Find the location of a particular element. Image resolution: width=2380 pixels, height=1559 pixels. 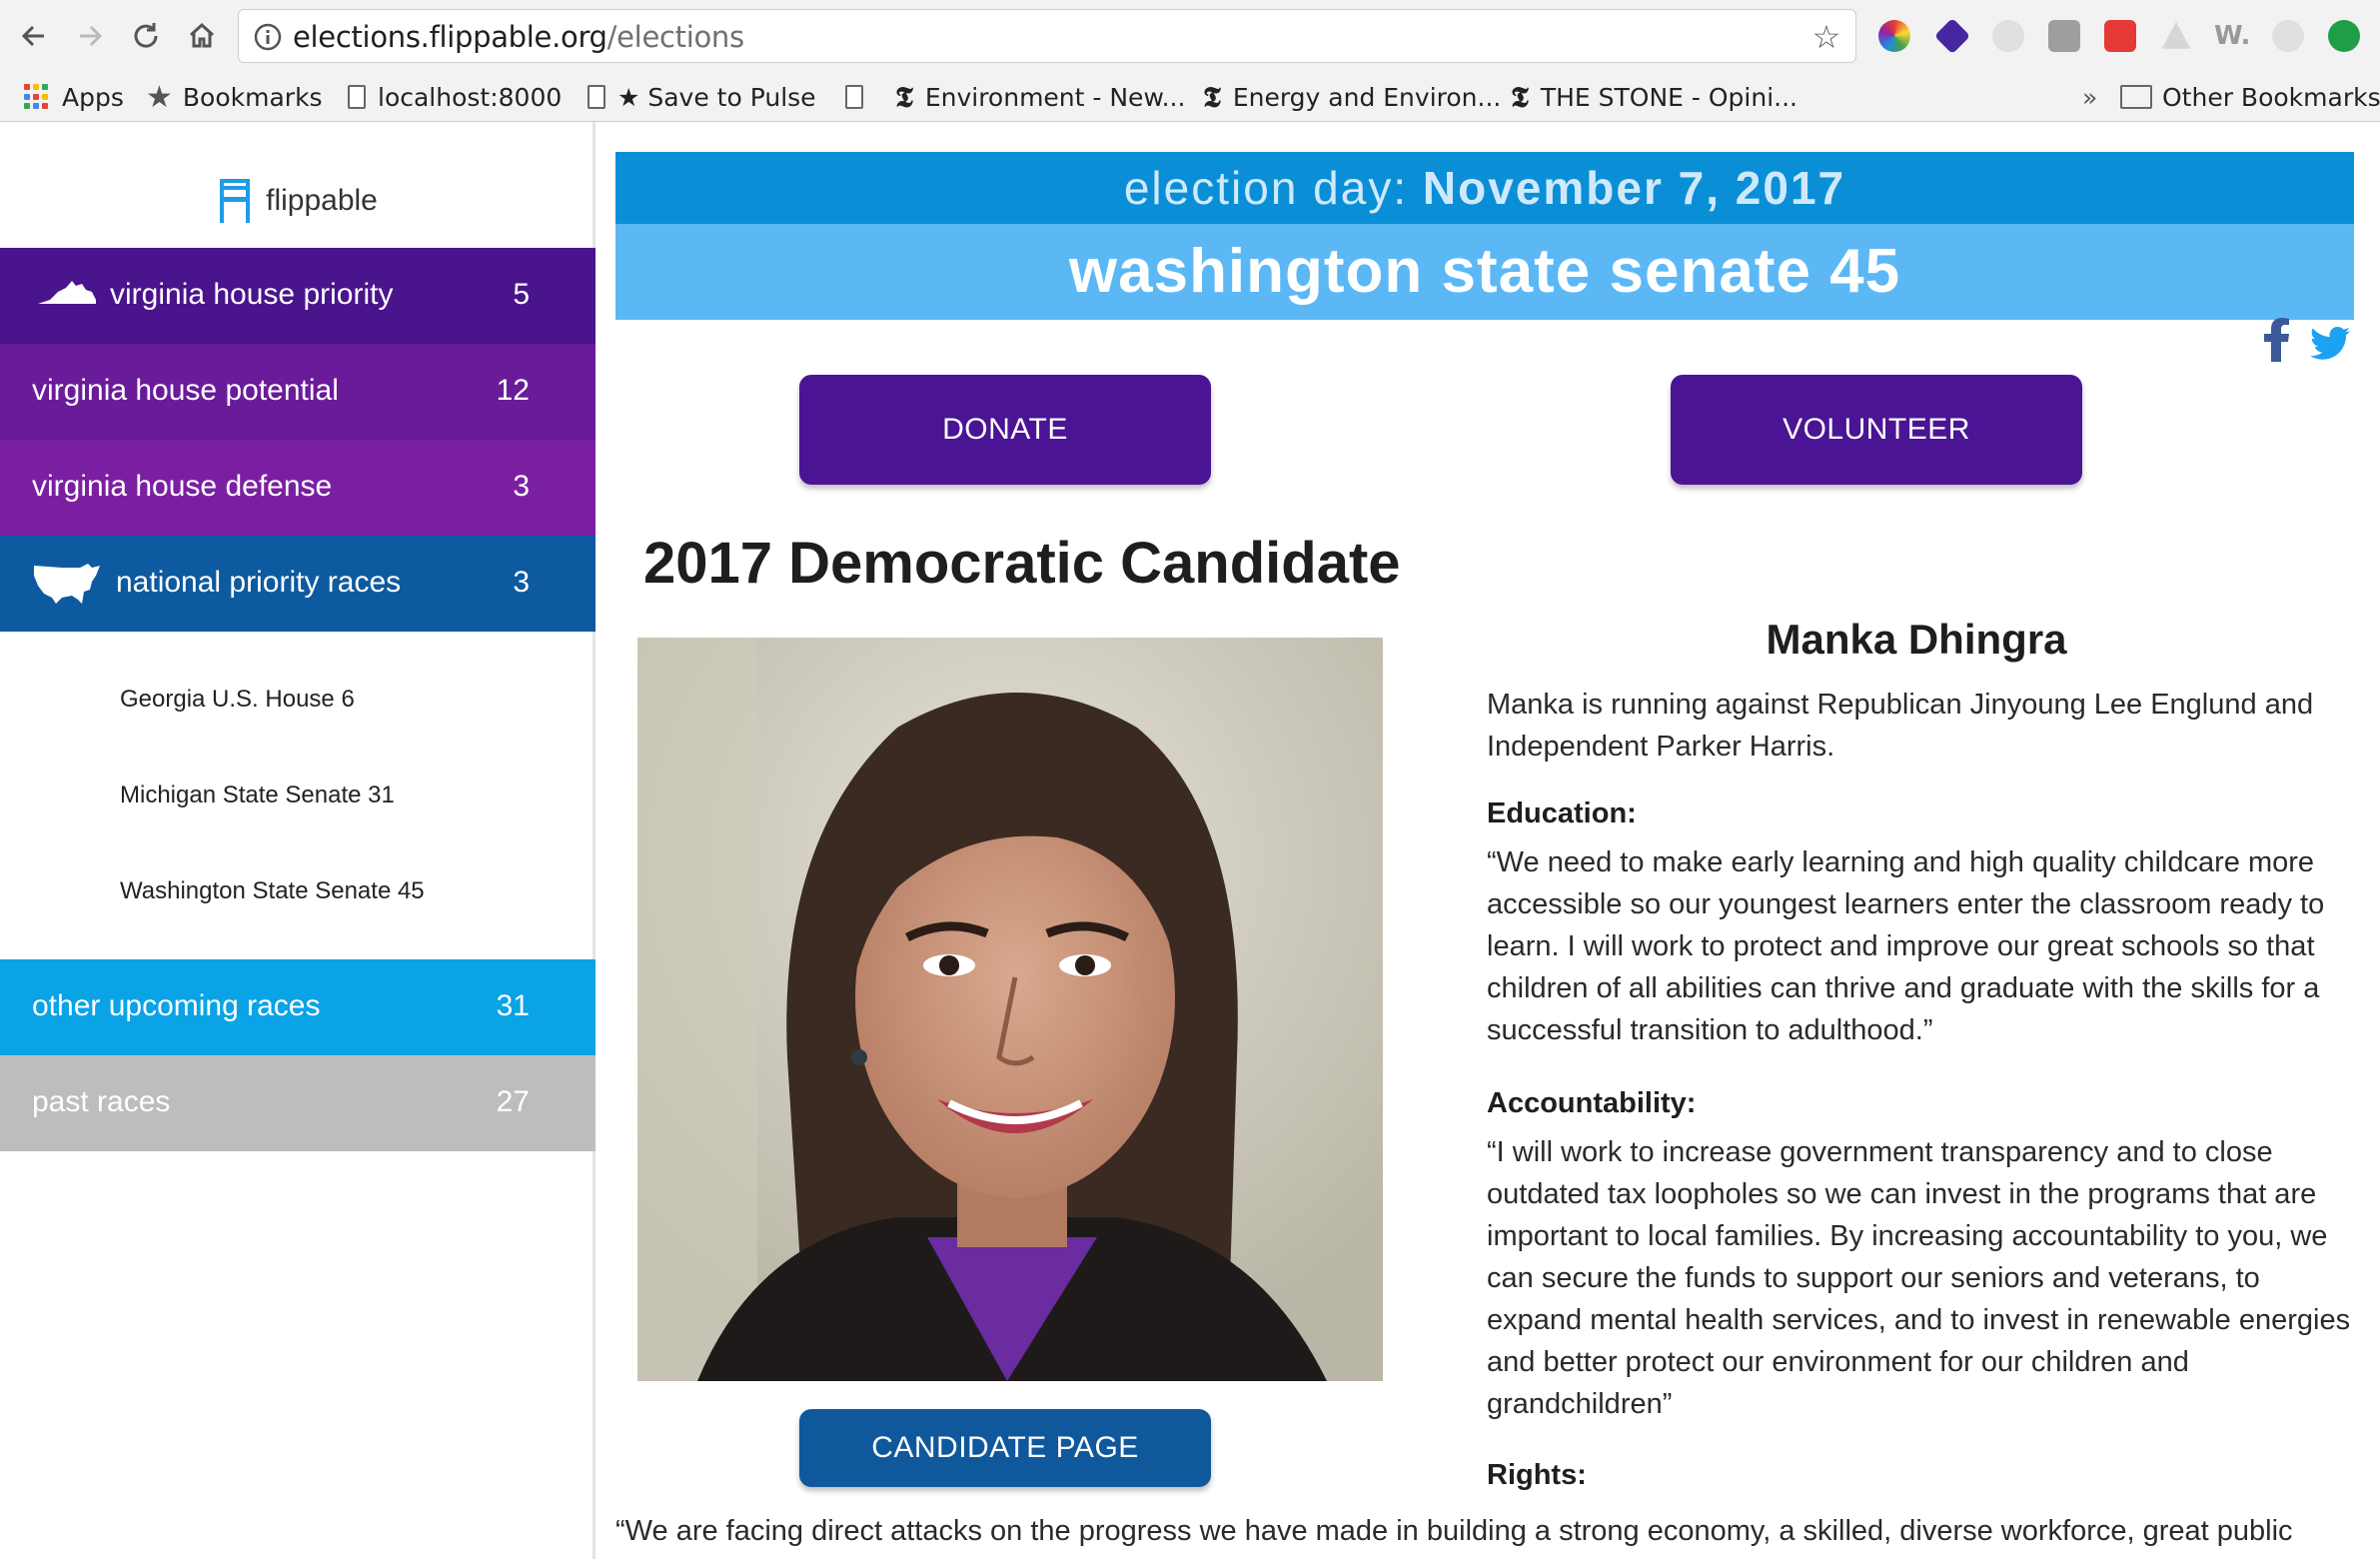

reload-icon is located at coordinates (146, 36).